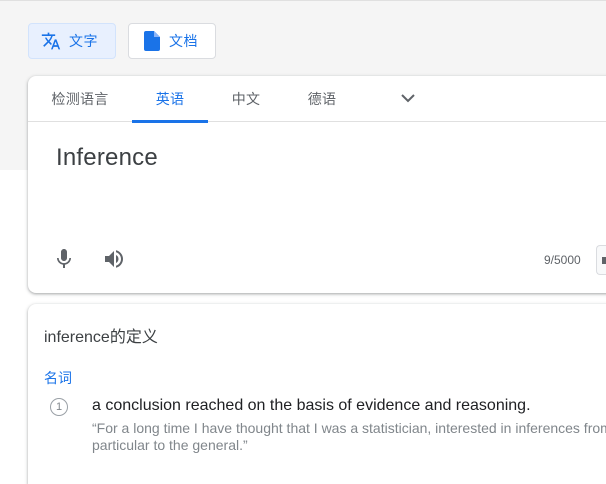 This screenshot has width=606, height=484. Describe the element at coordinates (101, 337) in the screenshot. I see `definition-title: inference的定义` at that location.